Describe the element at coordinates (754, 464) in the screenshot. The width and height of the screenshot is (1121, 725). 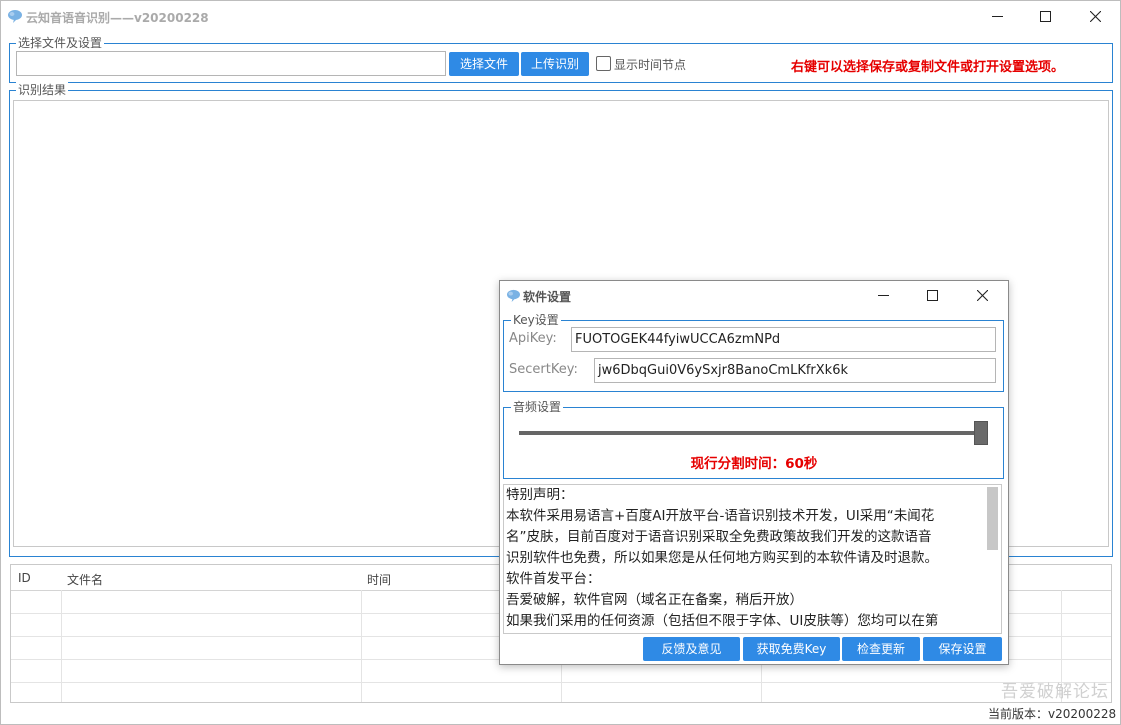
I see `split-time-label: 现行分割时间：60秒` at that location.